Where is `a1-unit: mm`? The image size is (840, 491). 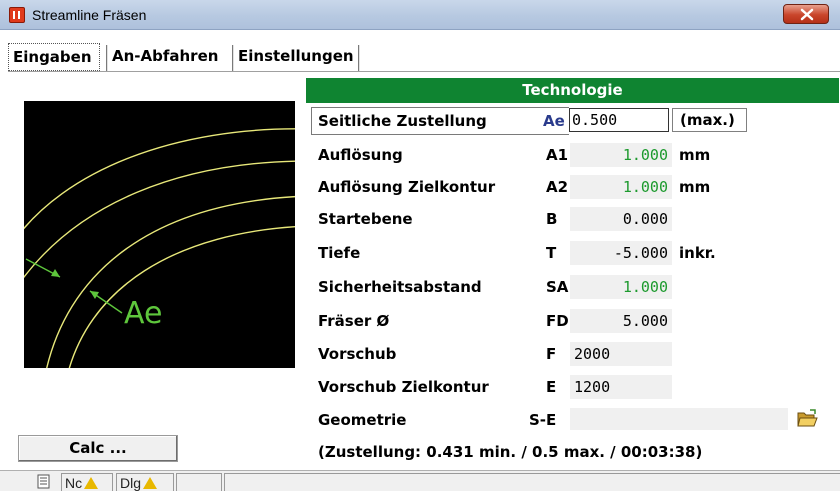 a1-unit: mm is located at coordinates (695, 155).